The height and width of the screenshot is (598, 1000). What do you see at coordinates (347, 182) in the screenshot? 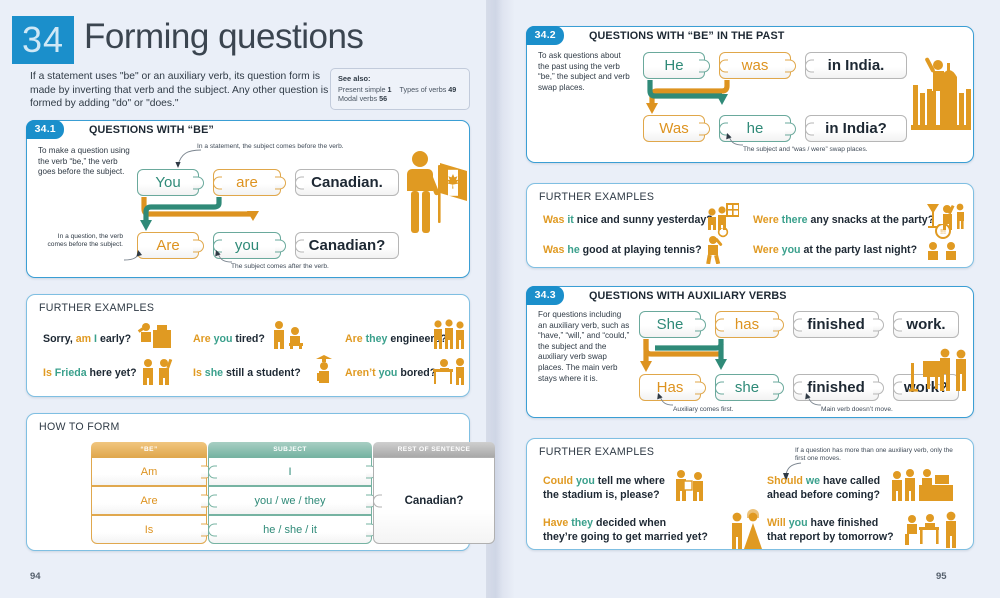
I see `piece-statement-rest: Canadian.` at bounding box center [347, 182].